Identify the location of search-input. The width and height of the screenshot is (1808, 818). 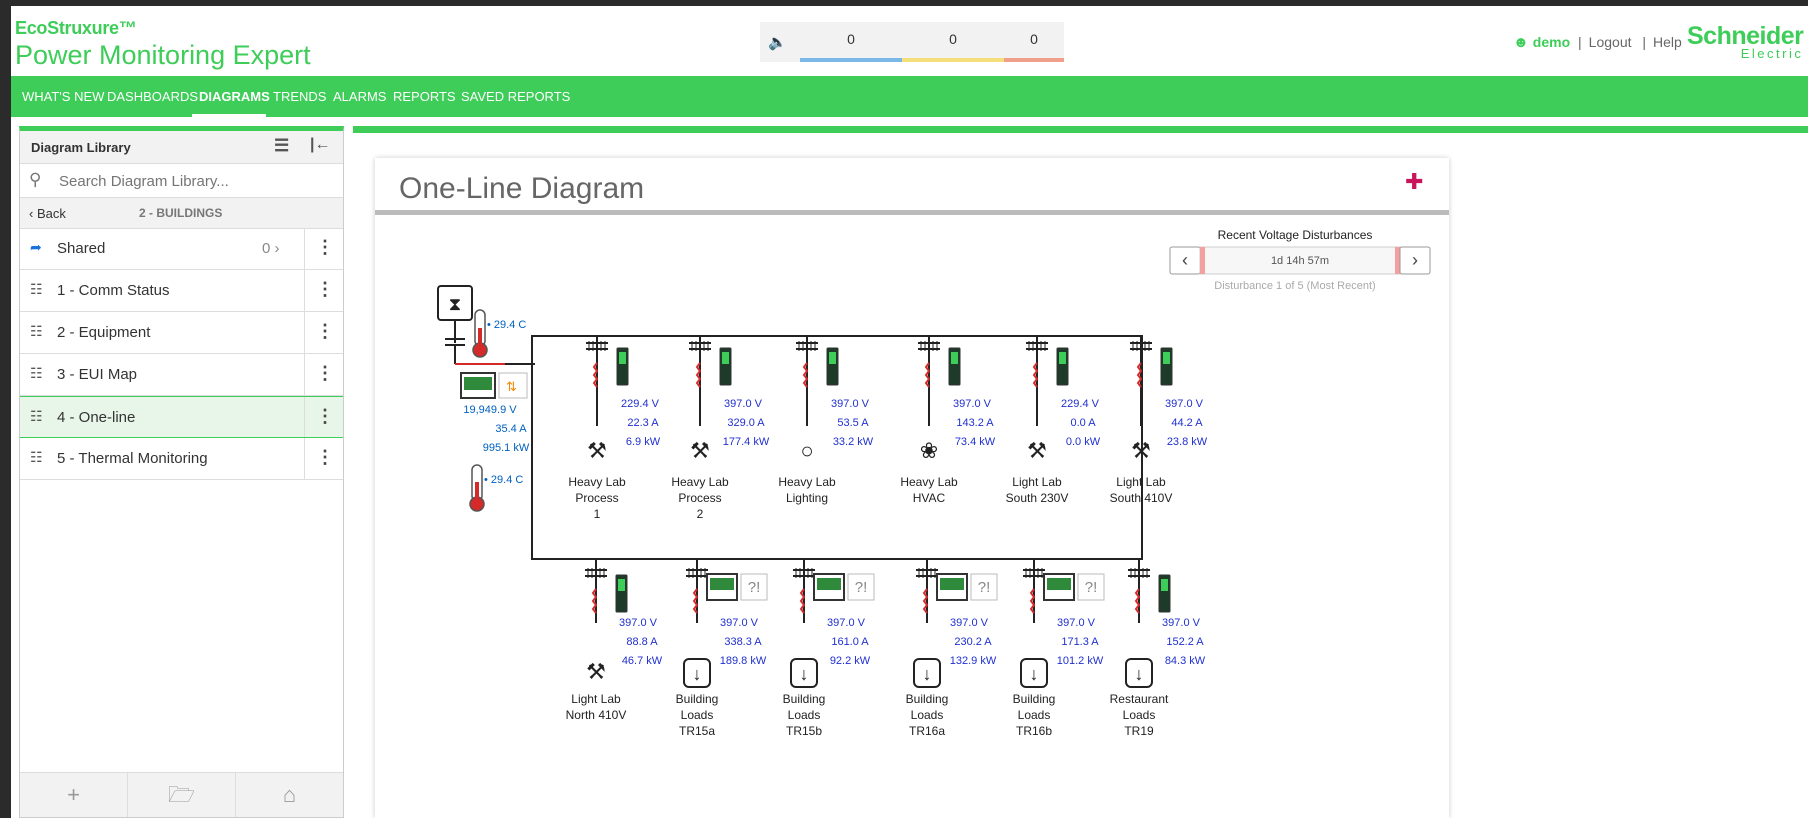
(194, 181).